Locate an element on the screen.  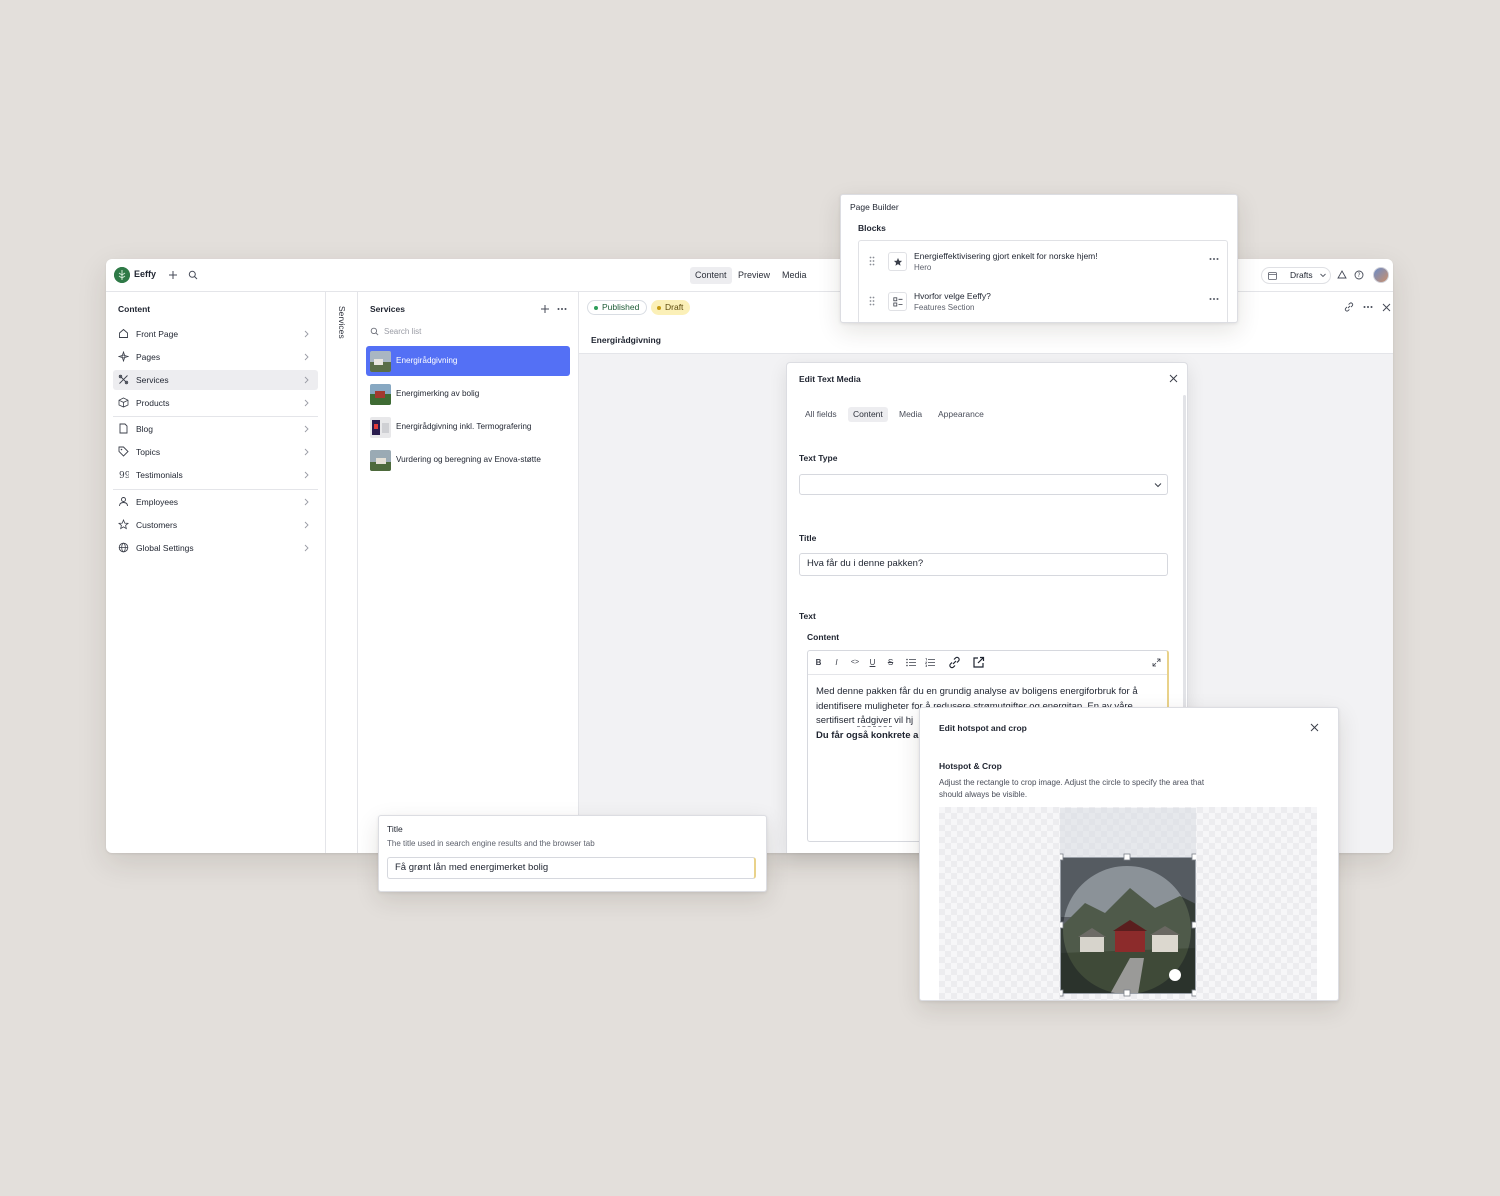
nav-item-label: Pages is located at coordinates (148, 357).